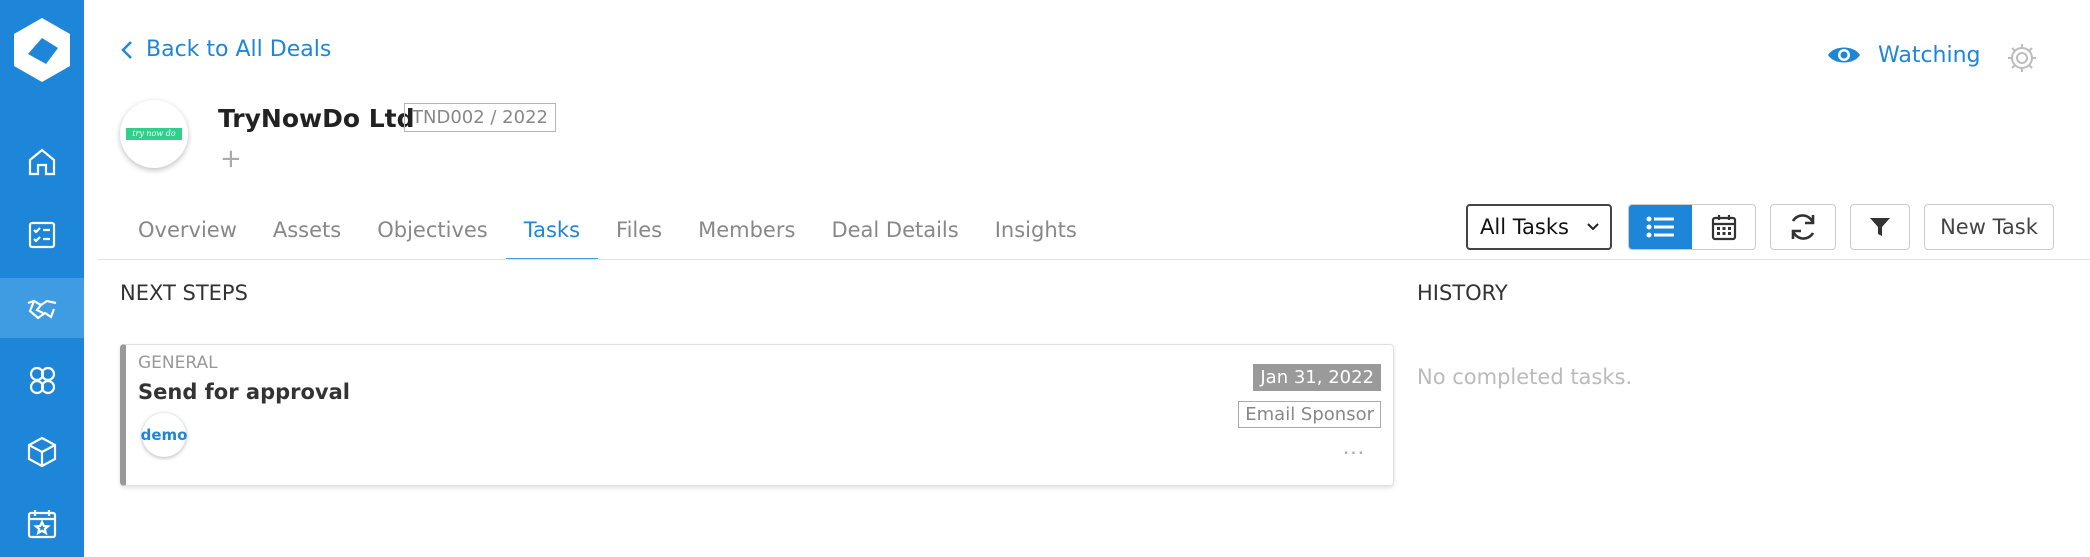 The width and height of the screenshot is (2090, 557). I want to click on sidebar-item-tasks, so click(42, 235).